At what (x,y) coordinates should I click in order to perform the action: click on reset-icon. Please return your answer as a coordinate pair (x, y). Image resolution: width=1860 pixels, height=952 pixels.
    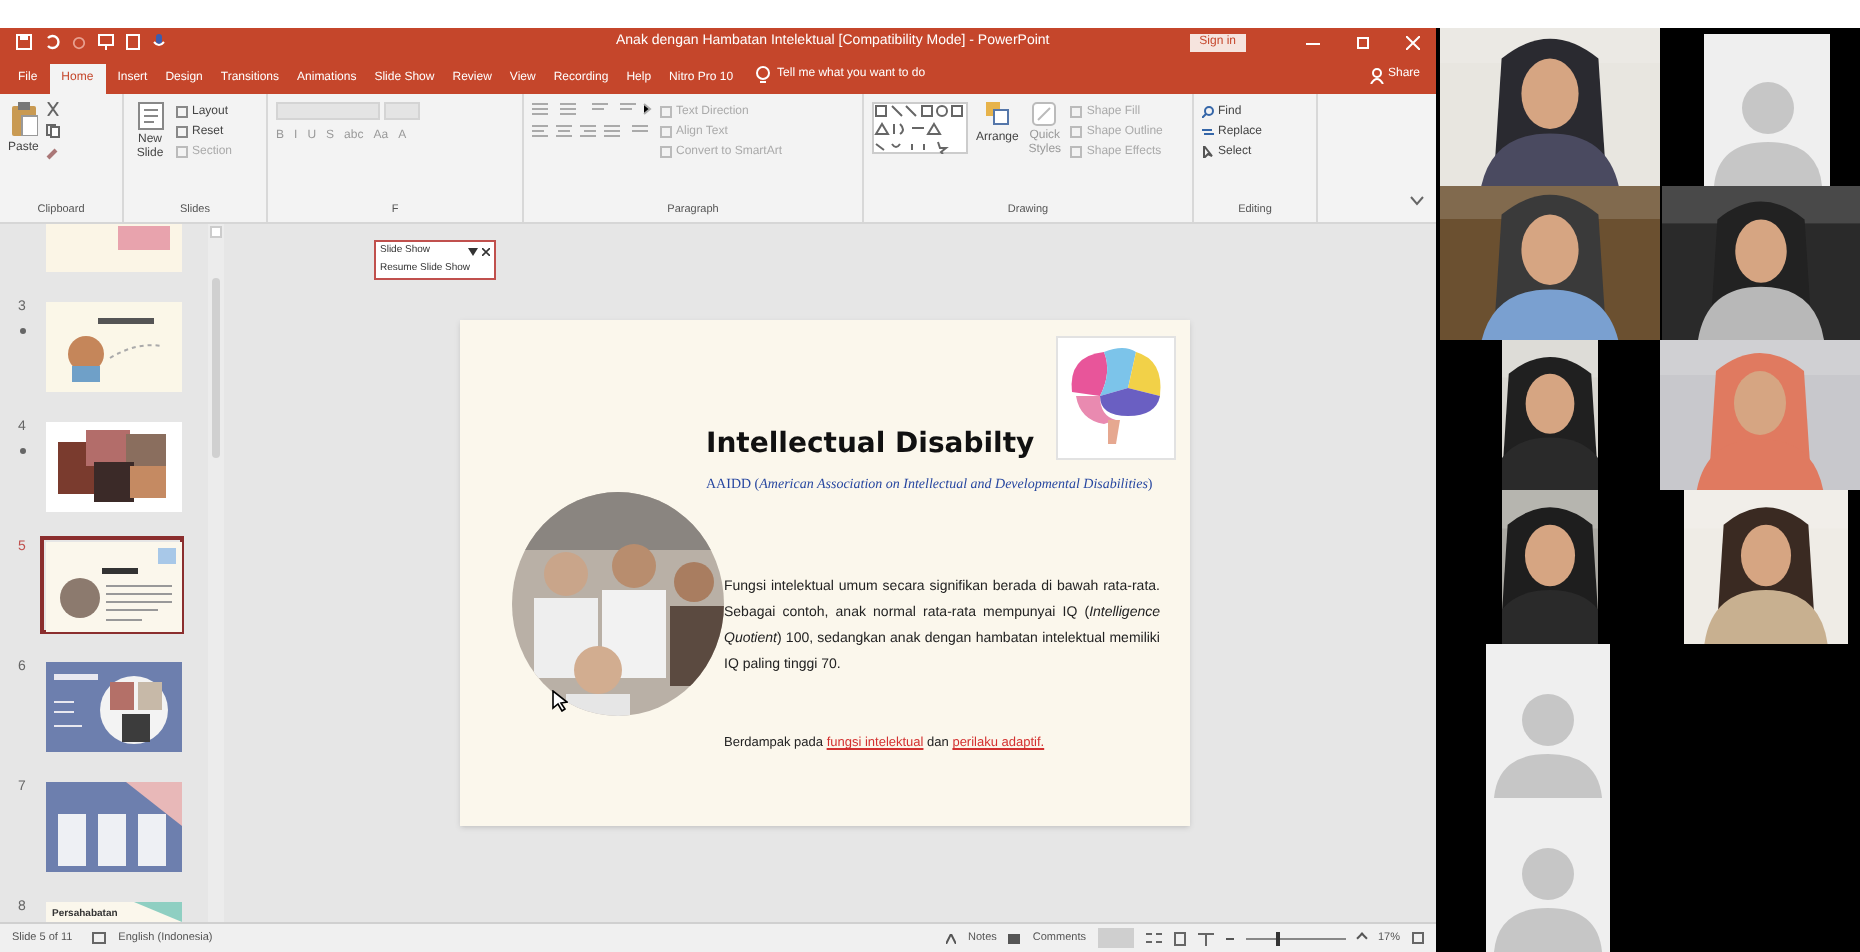
    Looking at the image, I should click on (182, 132).